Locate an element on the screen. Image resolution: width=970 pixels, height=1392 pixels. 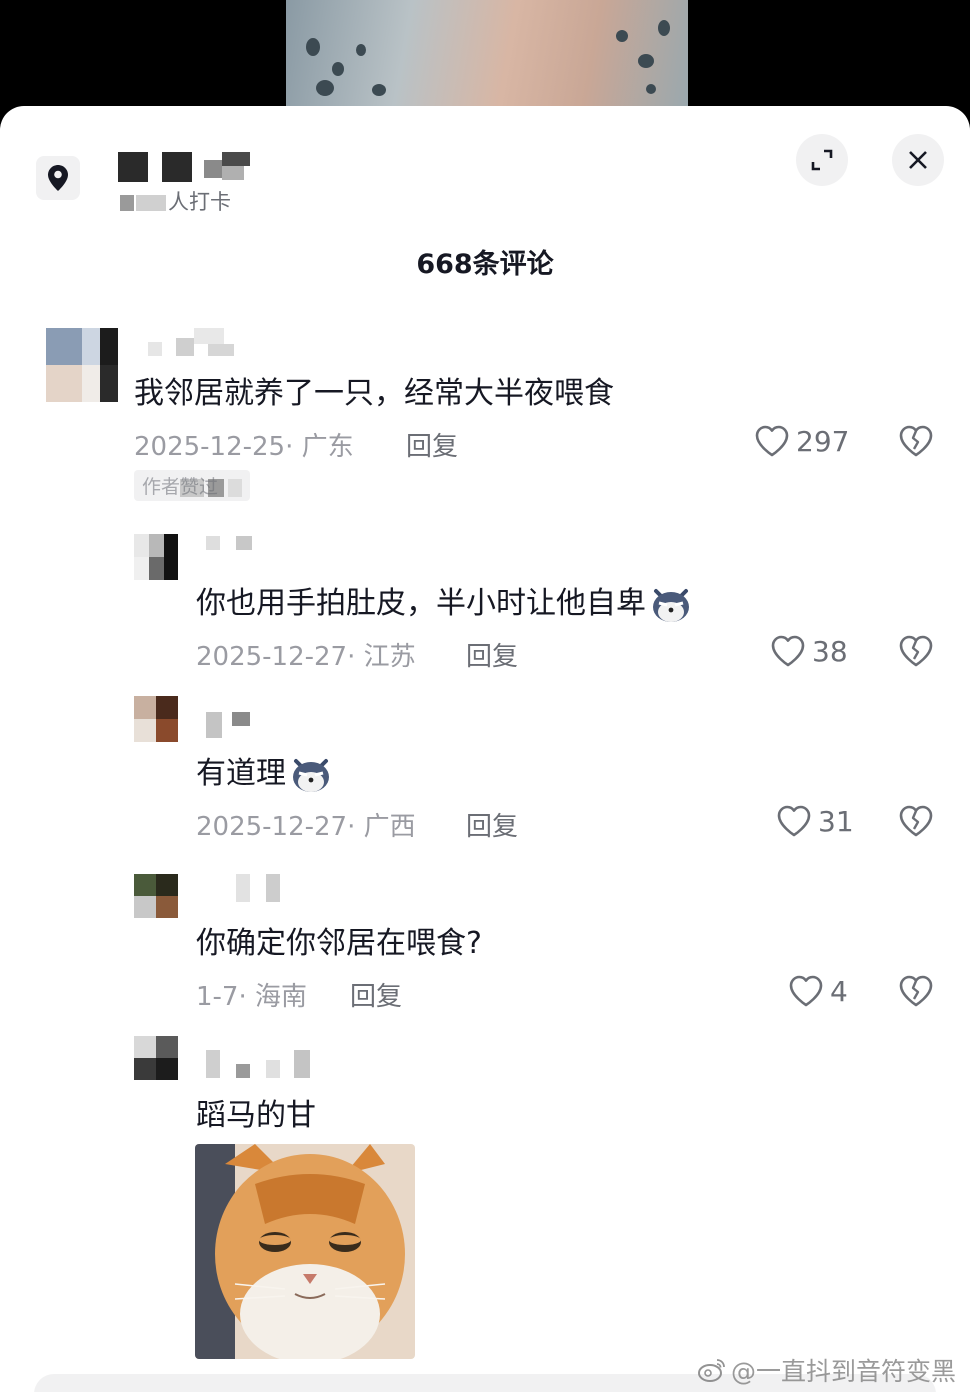
comment-count-title: 668条评论 is located at coordinates (485, 264).